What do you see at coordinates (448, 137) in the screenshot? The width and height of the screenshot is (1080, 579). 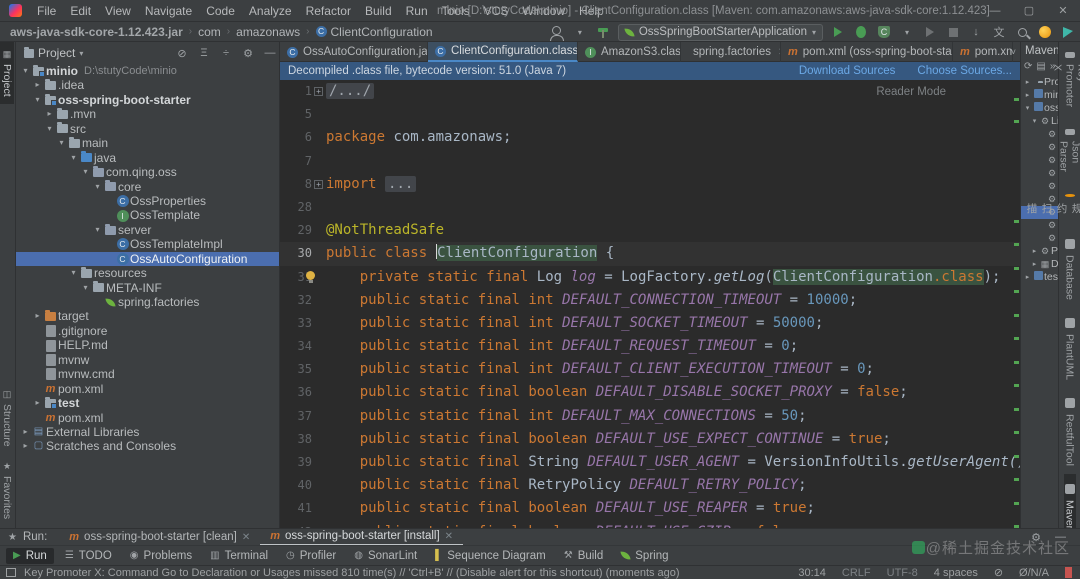 I see `code-token: com.amazonaws;` at bounding box center [448, 137].